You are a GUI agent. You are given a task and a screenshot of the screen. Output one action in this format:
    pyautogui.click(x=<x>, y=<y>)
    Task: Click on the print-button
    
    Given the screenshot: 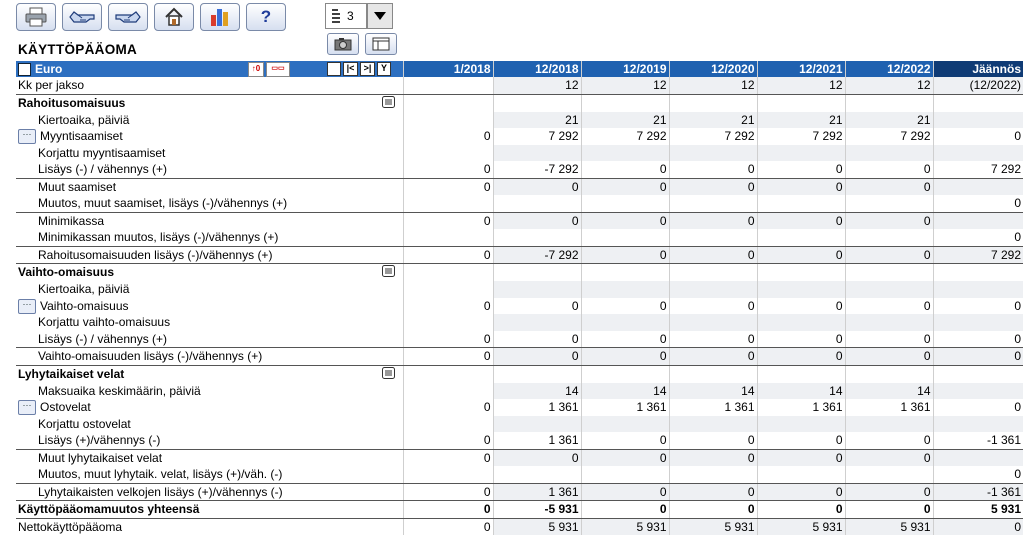 What is the action you would take?
    pyautogui.click(x=36, y=17)
    